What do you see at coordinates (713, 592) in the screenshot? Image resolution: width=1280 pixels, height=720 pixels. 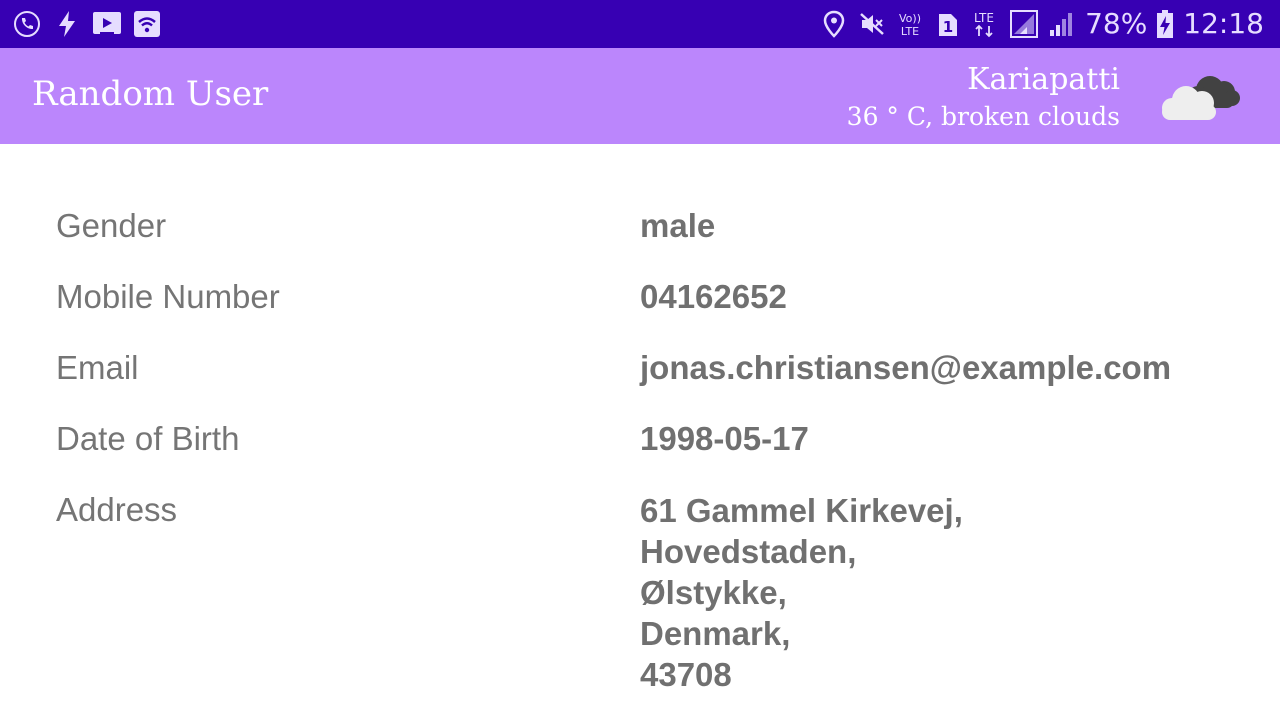 I see `address-line-city: Ølstykke,` at bounding box center [713, 592].